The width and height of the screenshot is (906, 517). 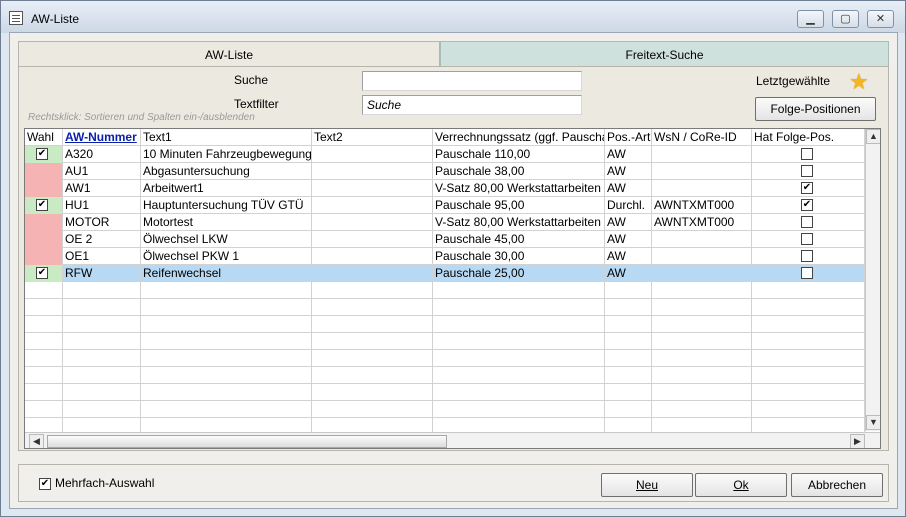 I want to click on mehrfach-auswahl-checkbox: ✔, so click(x=45, y=484).